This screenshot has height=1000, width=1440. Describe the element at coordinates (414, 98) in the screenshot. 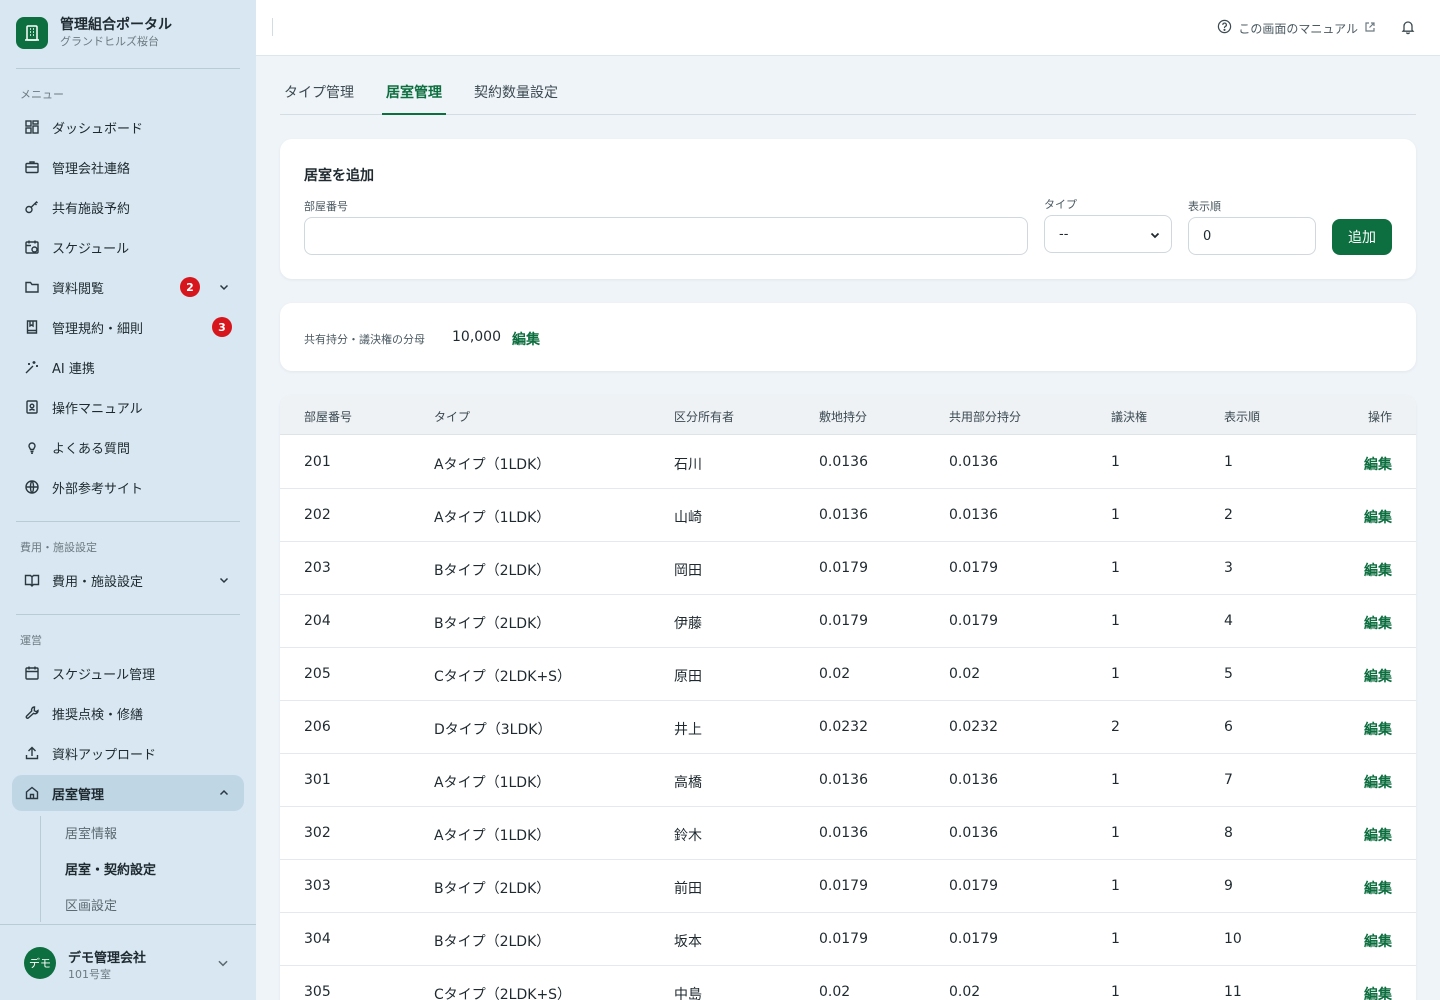

I see `tab-room-management: 居室管理` at that location.